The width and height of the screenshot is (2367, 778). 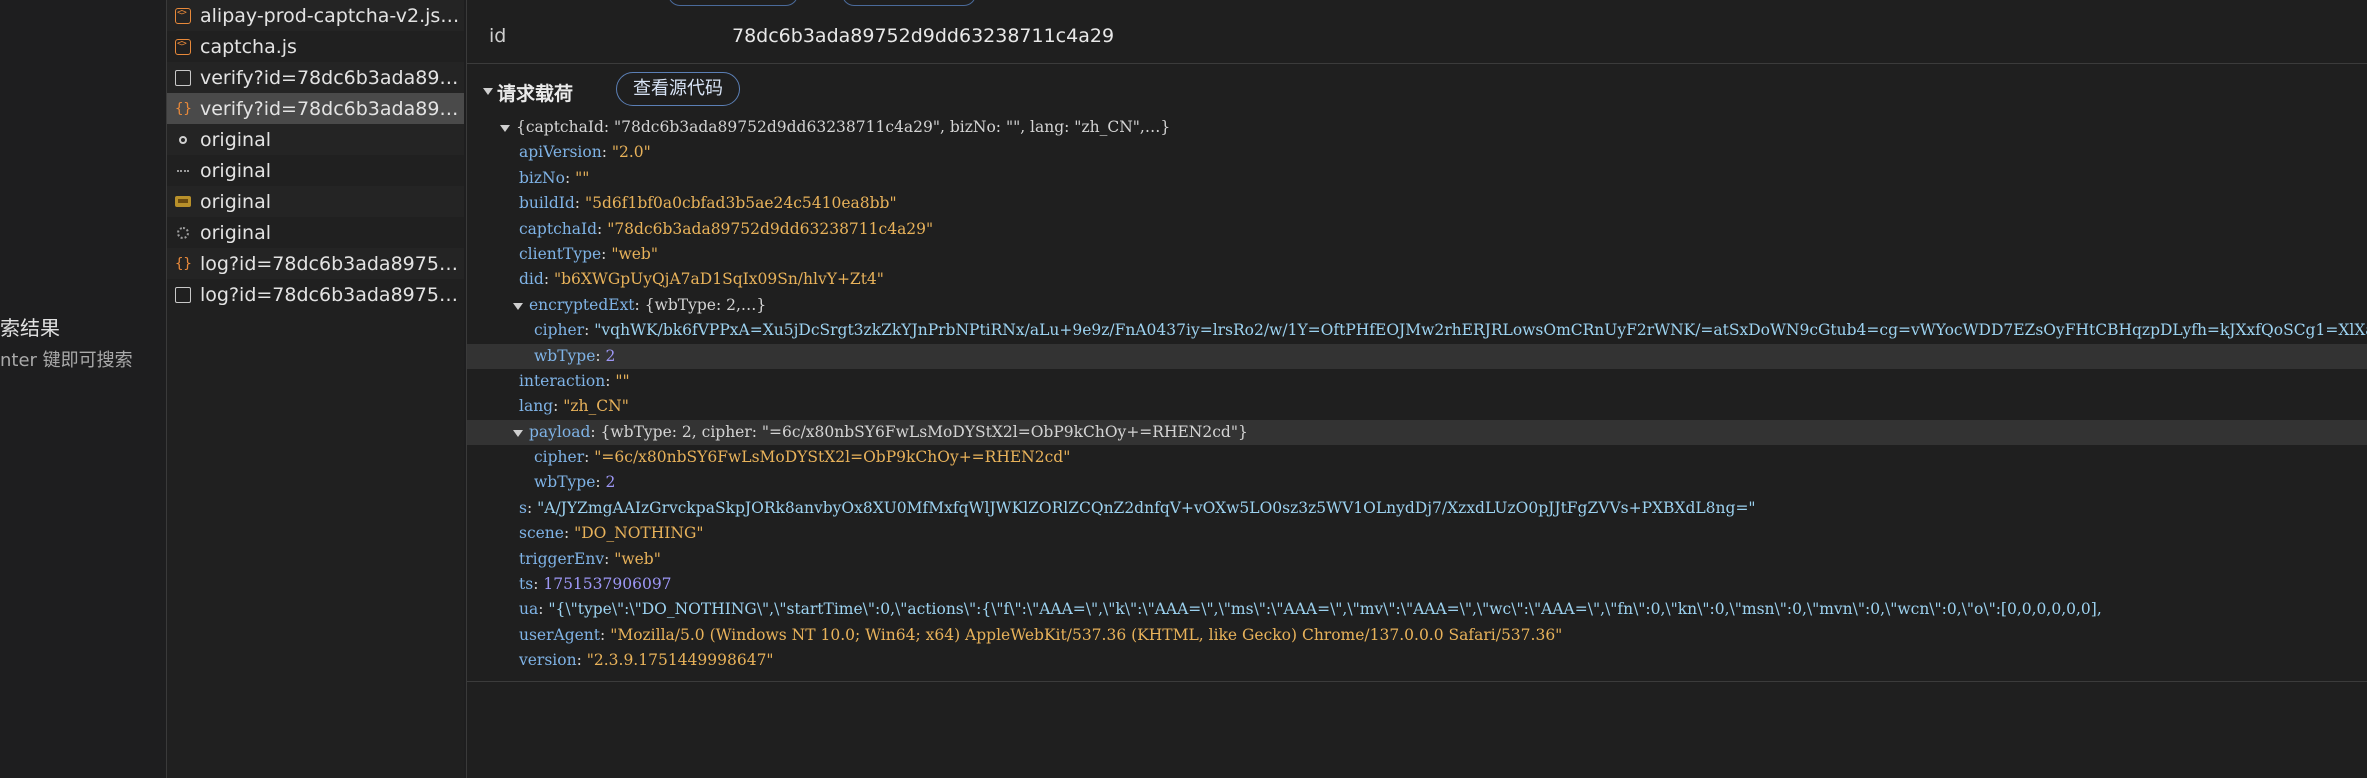 What do you see at coordinates (1417, 381) in the screenshot?
I see `tree-row: interaction: ""` at bounding box center [1417, 381].